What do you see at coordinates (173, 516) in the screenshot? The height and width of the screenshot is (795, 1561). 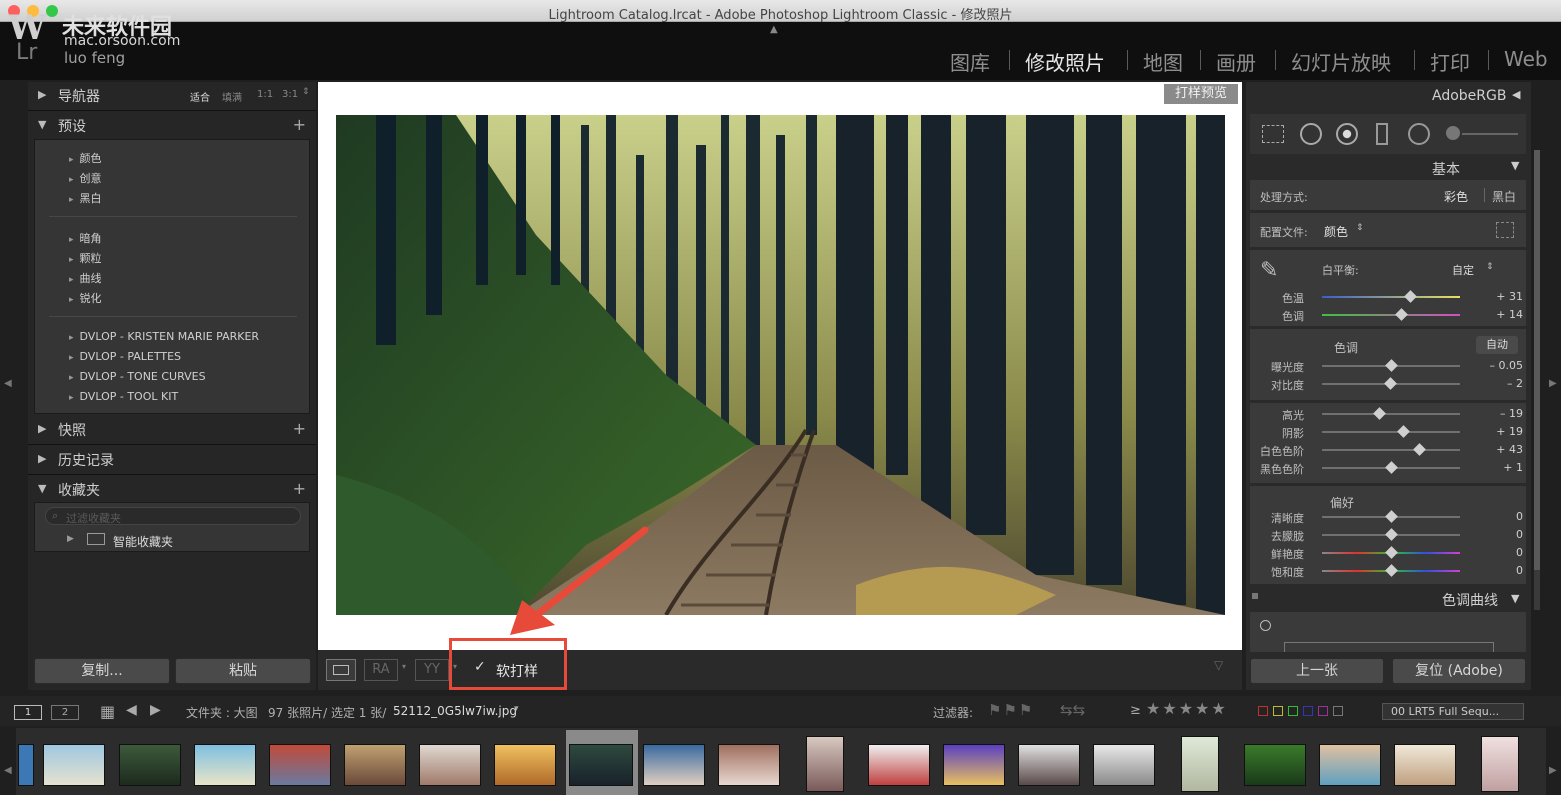 I see `collection-filter-input: ⌕ 过滤收藏夹` at bounding box center [173, 516].